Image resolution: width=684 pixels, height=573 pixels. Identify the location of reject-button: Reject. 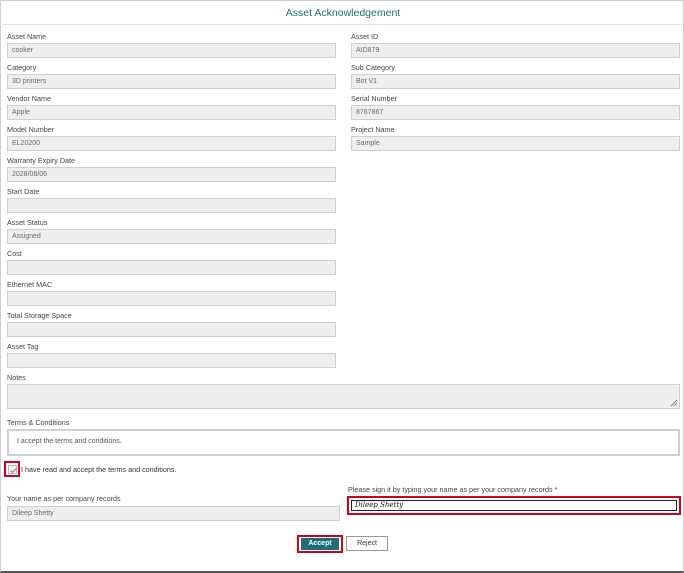
(367, 543).